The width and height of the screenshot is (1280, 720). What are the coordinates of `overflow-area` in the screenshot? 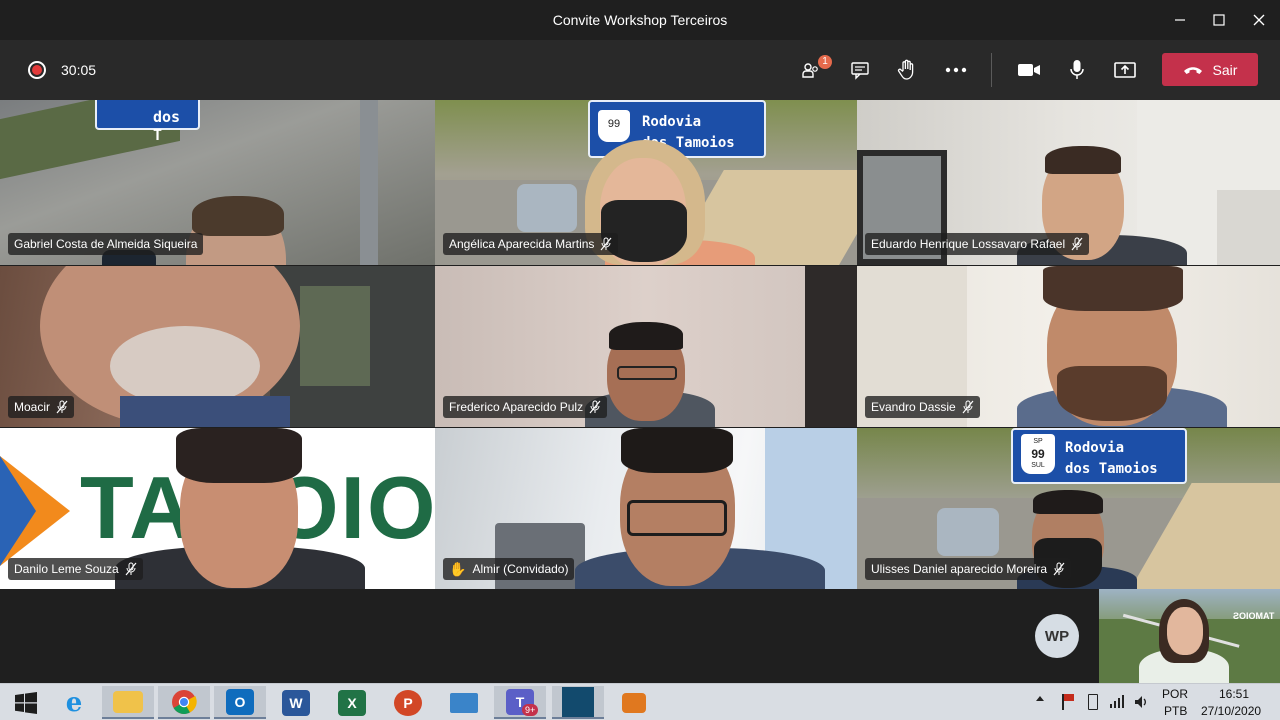 It's located at (640, 636).